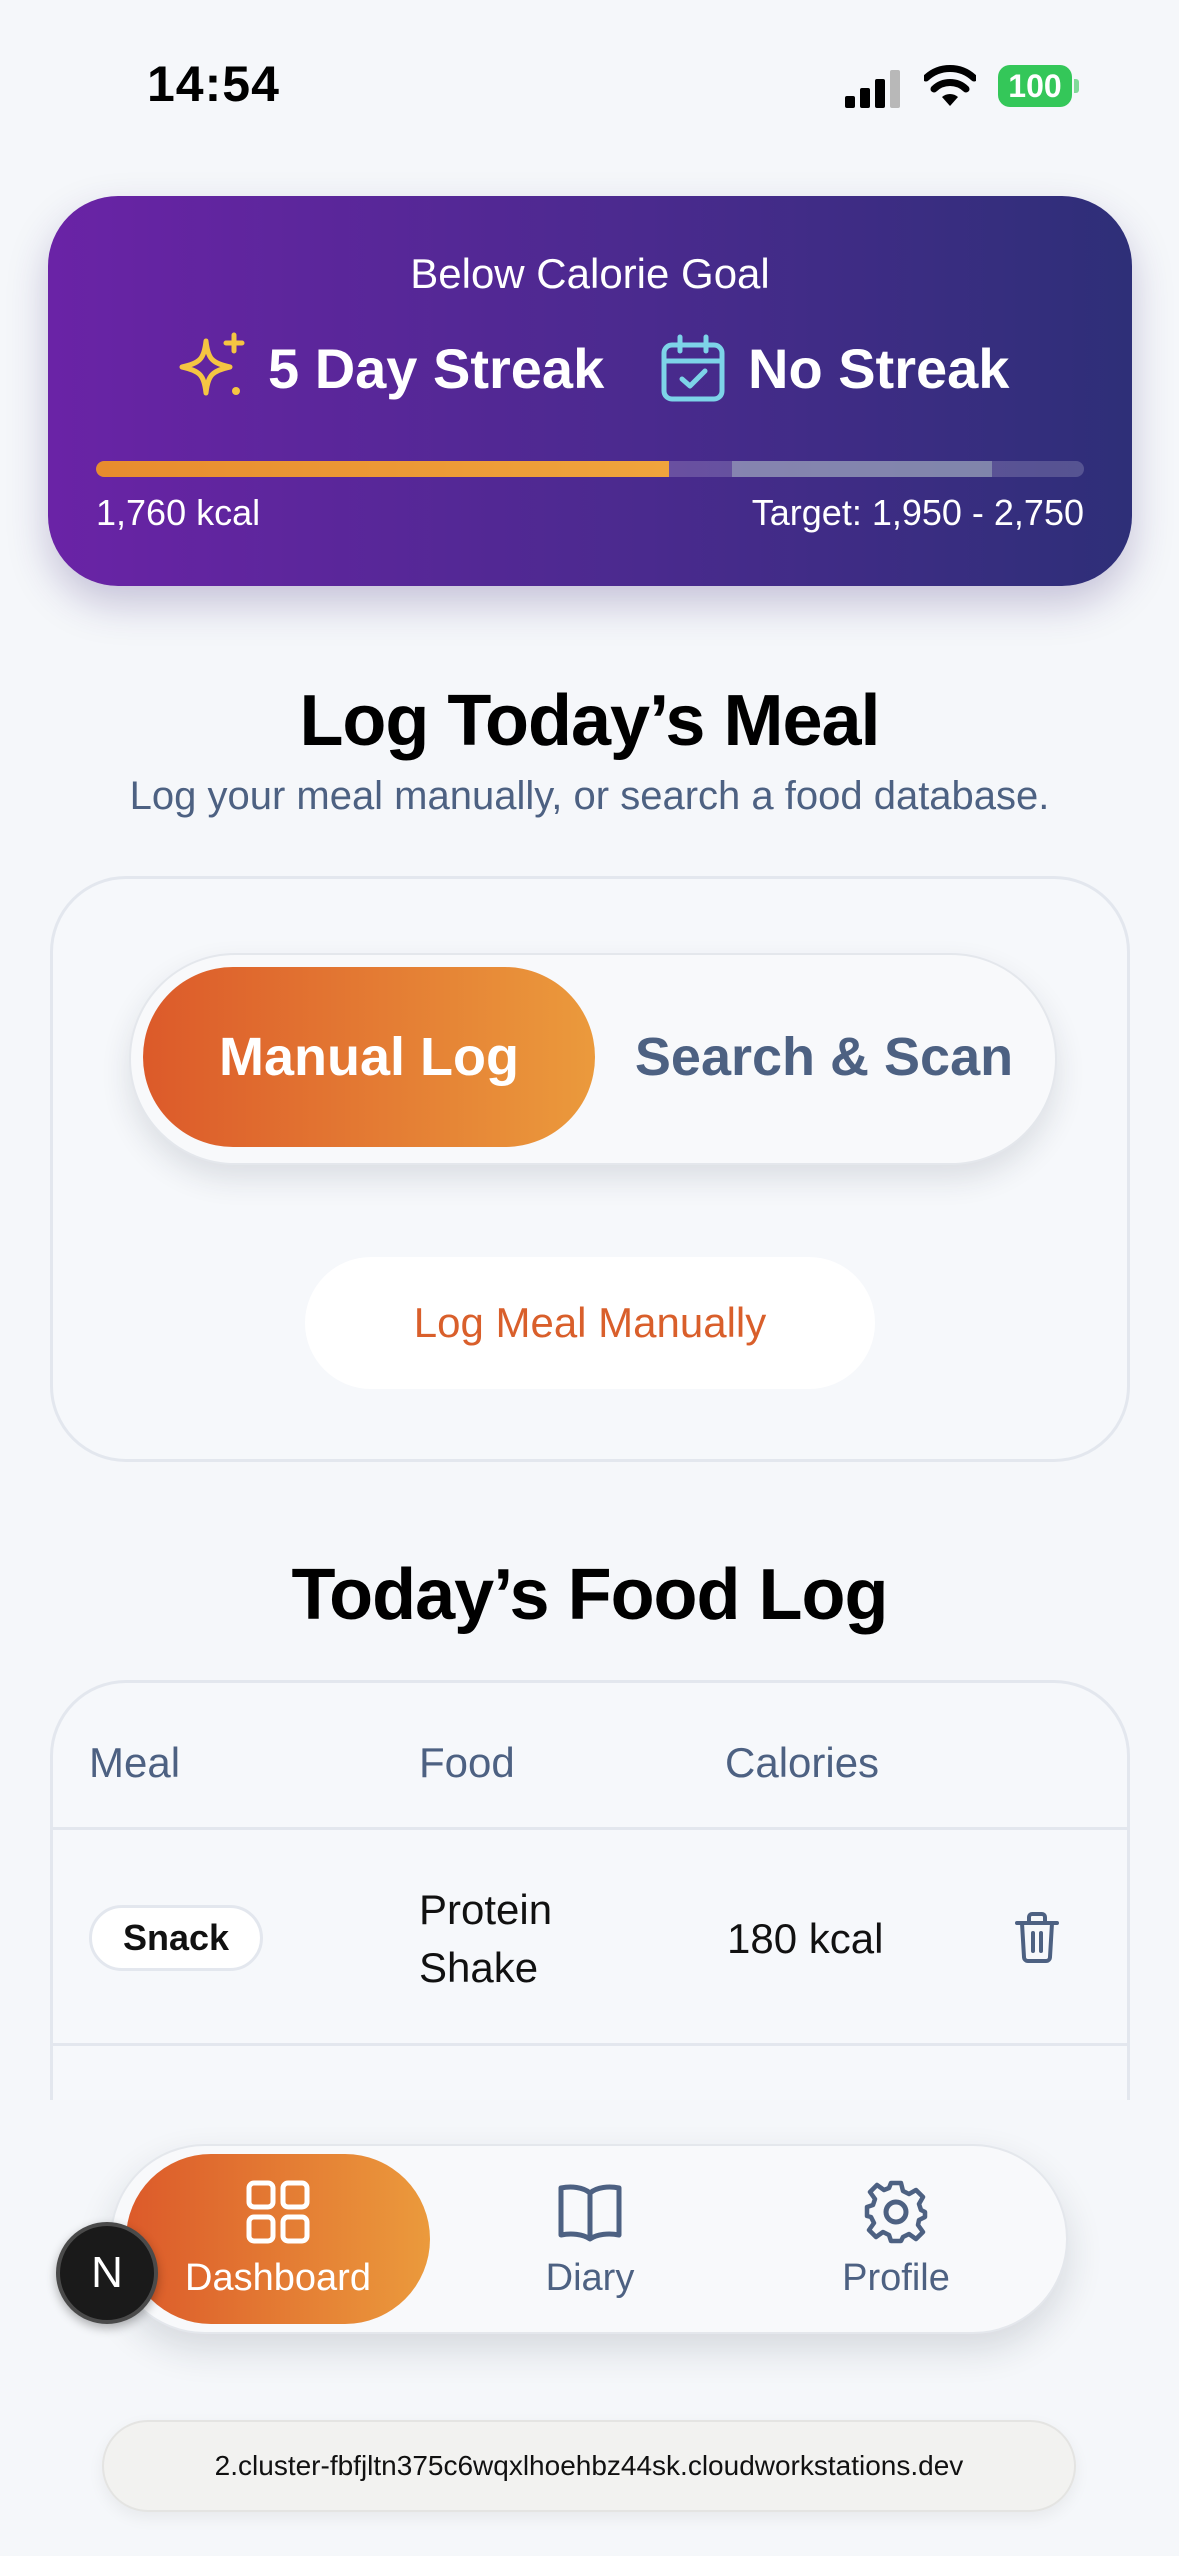 The width and height of the screenshot is (1179, 2556). What do you see at coordinates (872, 89) in the screenshot?
I see `cellular-signal-icon` at bounding box center [872, 89].